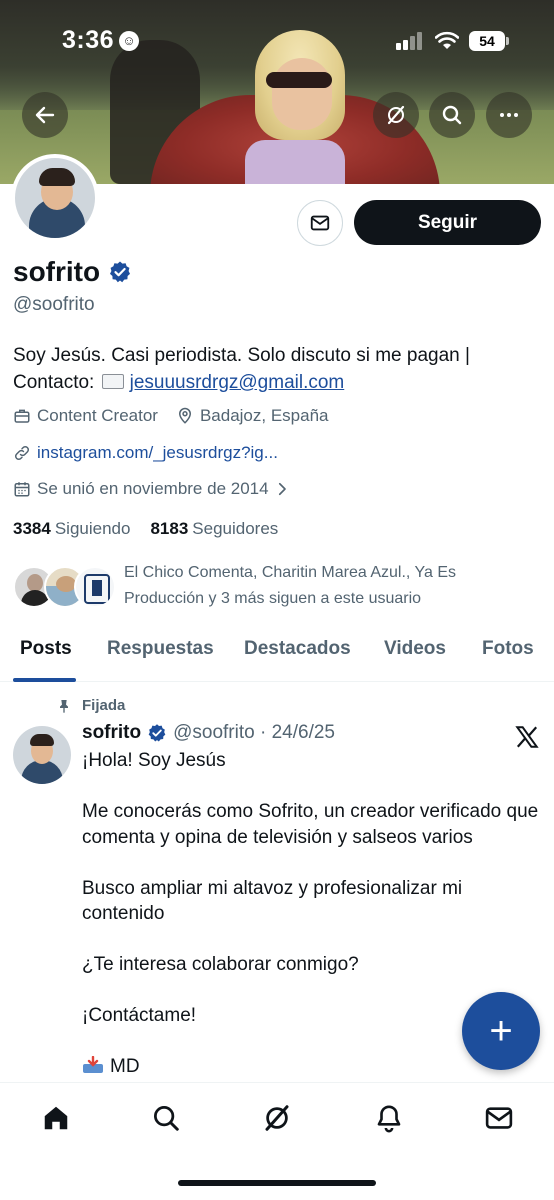 This screenshot has width=554, height=1200. What do you see at coordinates (22, 416) in the screenshot?
I see `briefcase-icon` at bounding box center [22, 416].